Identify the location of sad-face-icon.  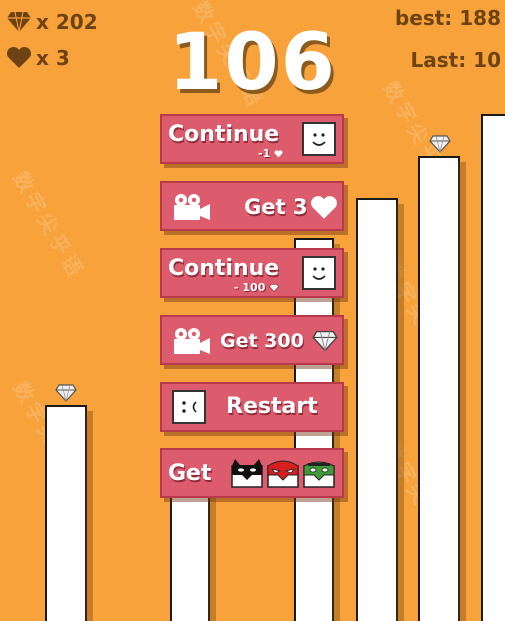
(189, 407).